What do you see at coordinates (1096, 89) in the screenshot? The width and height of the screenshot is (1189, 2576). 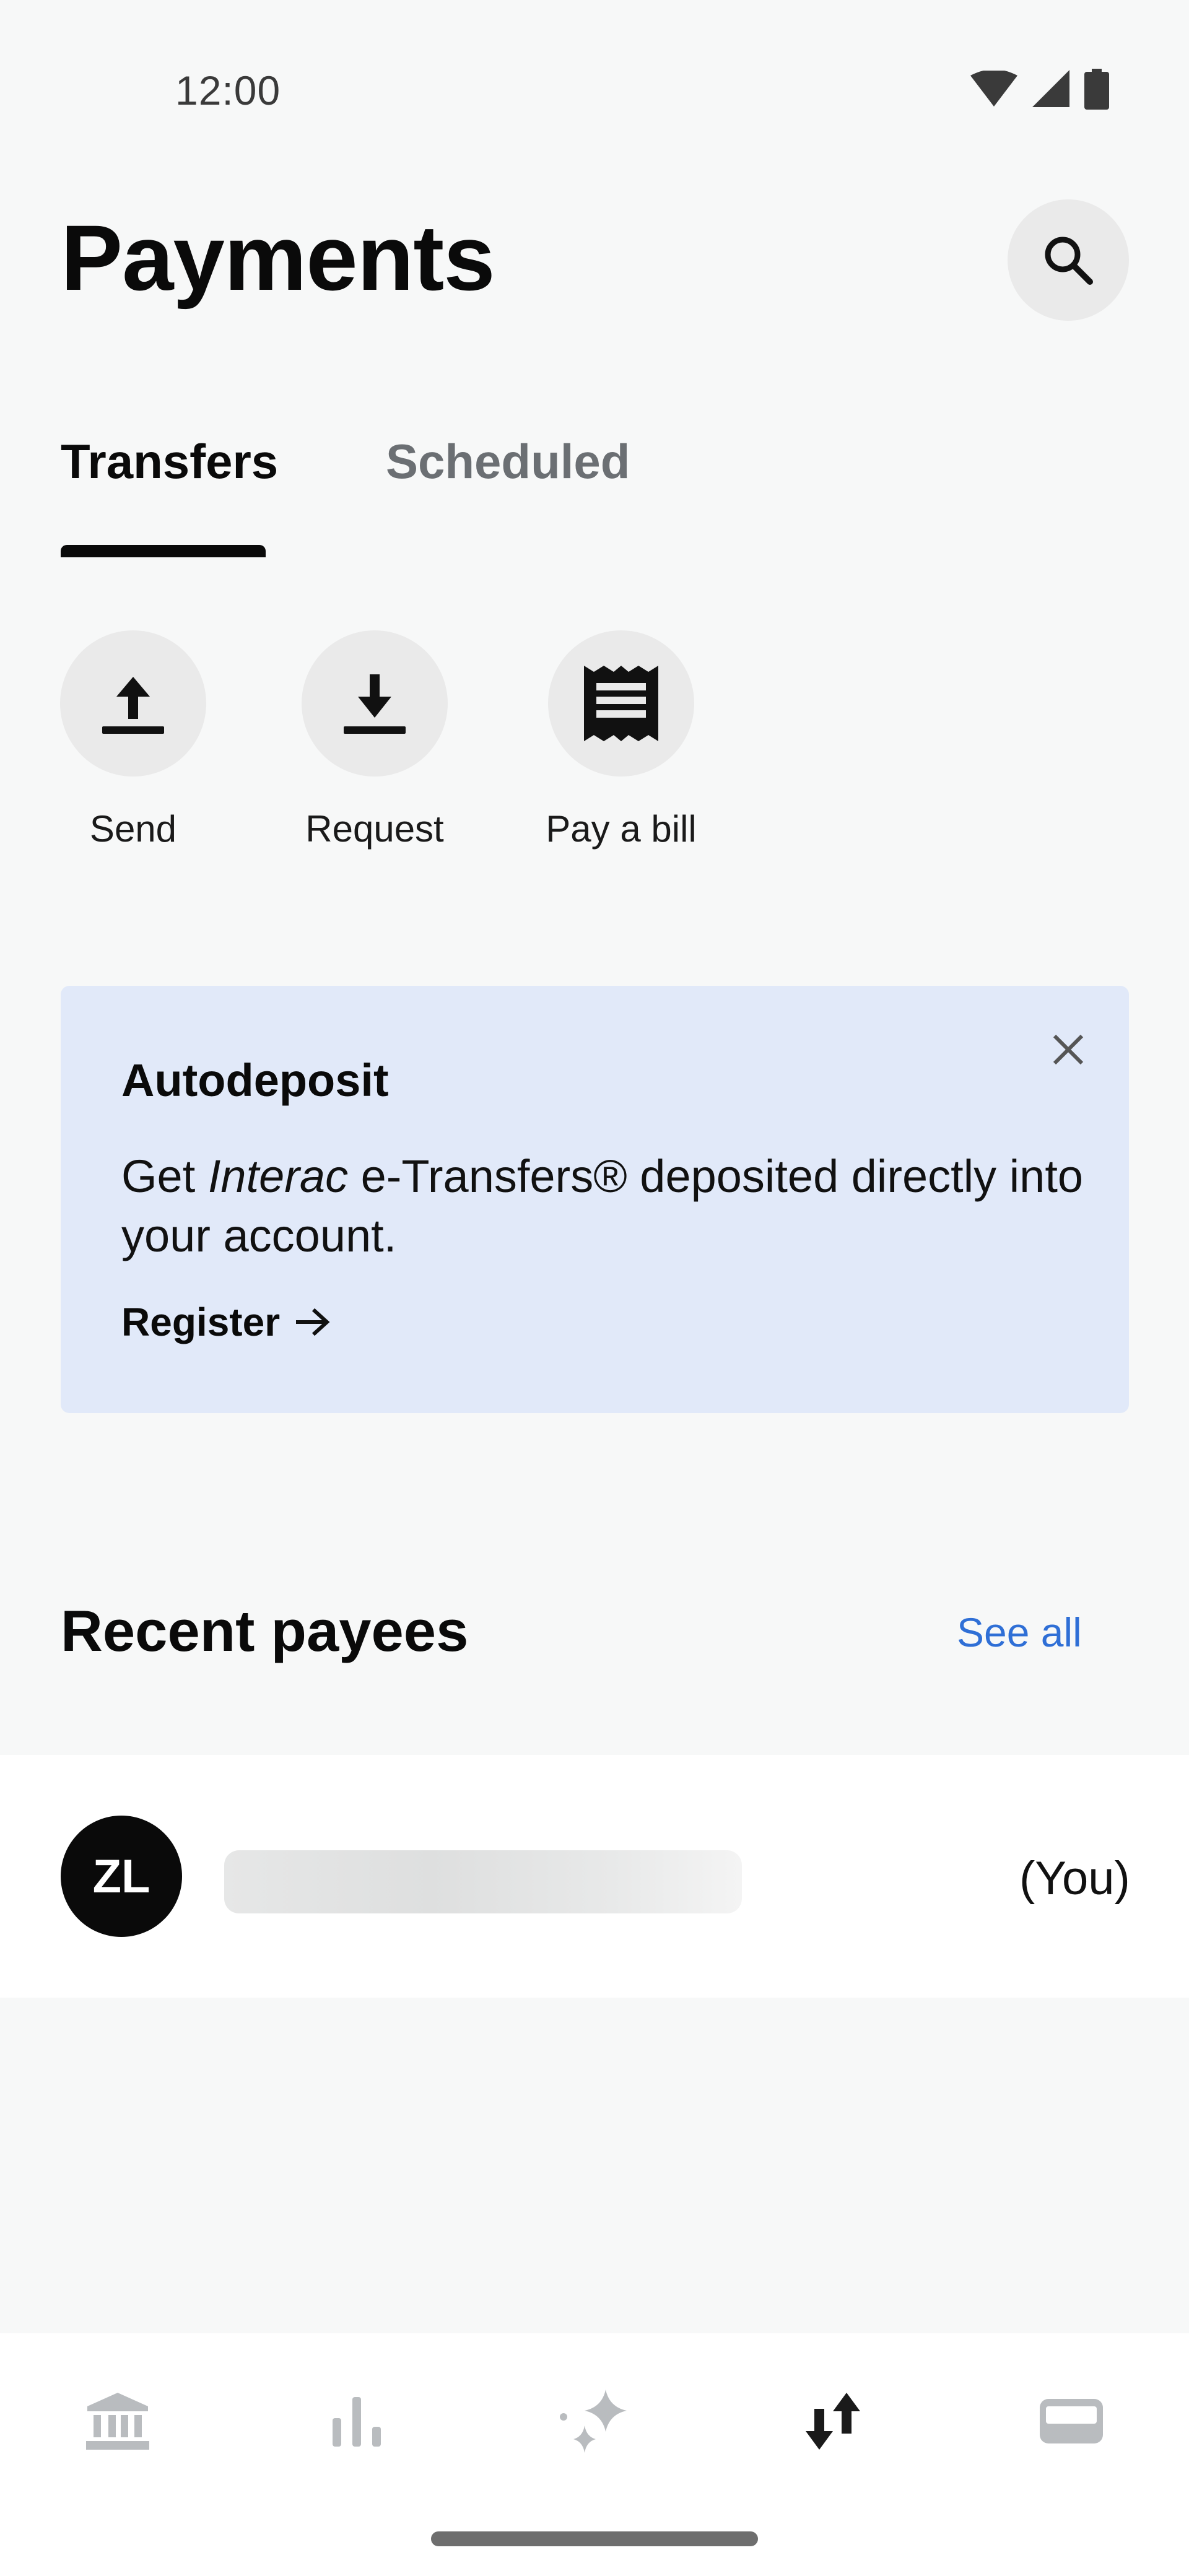 I see `battery-icon` at bounding box center [1096, 89].